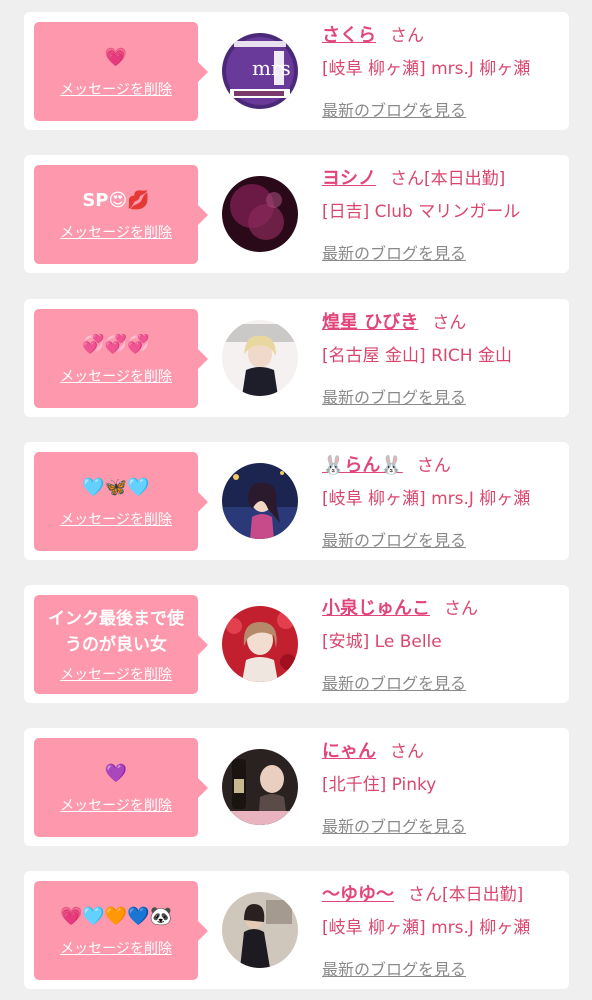 Image resolution: width=592 pixels, height=1000 pixels. I want to click on message-bubble: 🩵🦋🩵 メッセージを削除, so click(121, 501).